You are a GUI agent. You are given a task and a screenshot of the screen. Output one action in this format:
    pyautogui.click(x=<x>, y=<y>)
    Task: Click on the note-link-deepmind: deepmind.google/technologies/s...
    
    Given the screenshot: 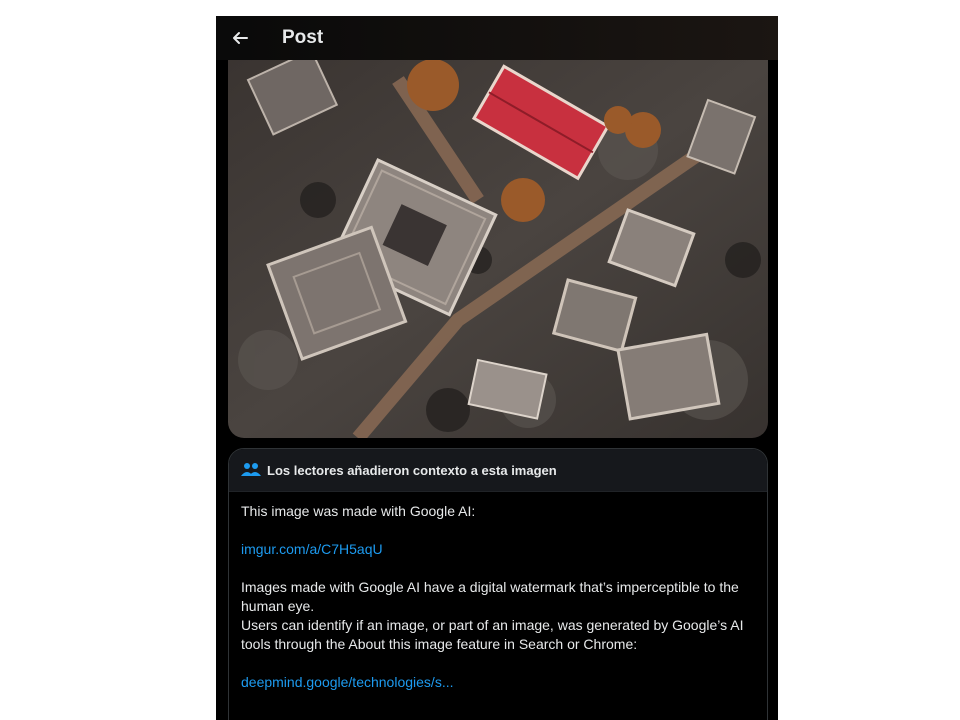 What is the action you would take?
    pyautogui.click(x=347, y=682)
    